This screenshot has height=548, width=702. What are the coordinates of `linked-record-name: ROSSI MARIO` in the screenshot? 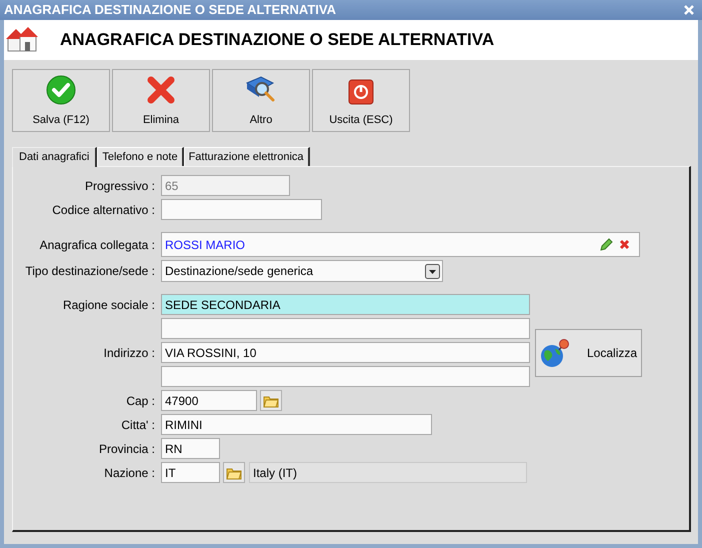 It's located at (382, 245).